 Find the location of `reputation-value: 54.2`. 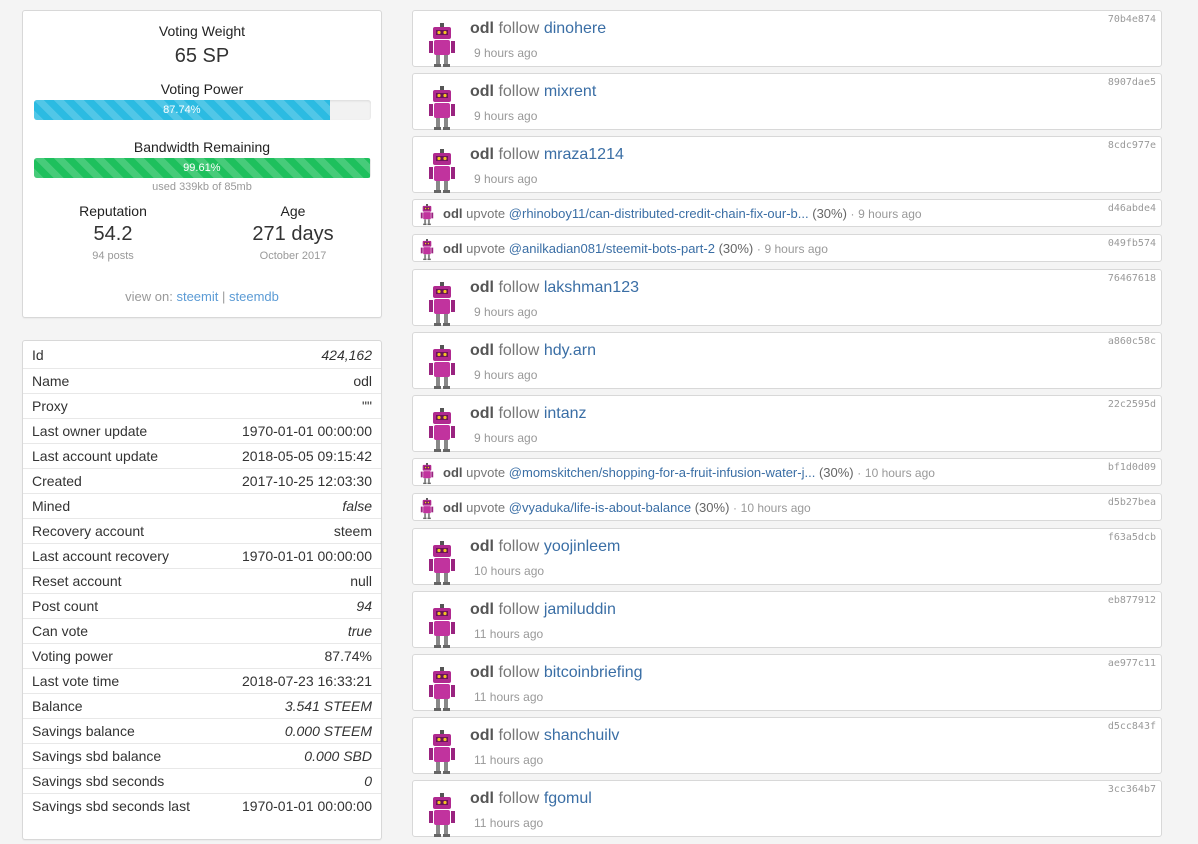

reputation-value: 54.2 is located at coordinates (113, 234).